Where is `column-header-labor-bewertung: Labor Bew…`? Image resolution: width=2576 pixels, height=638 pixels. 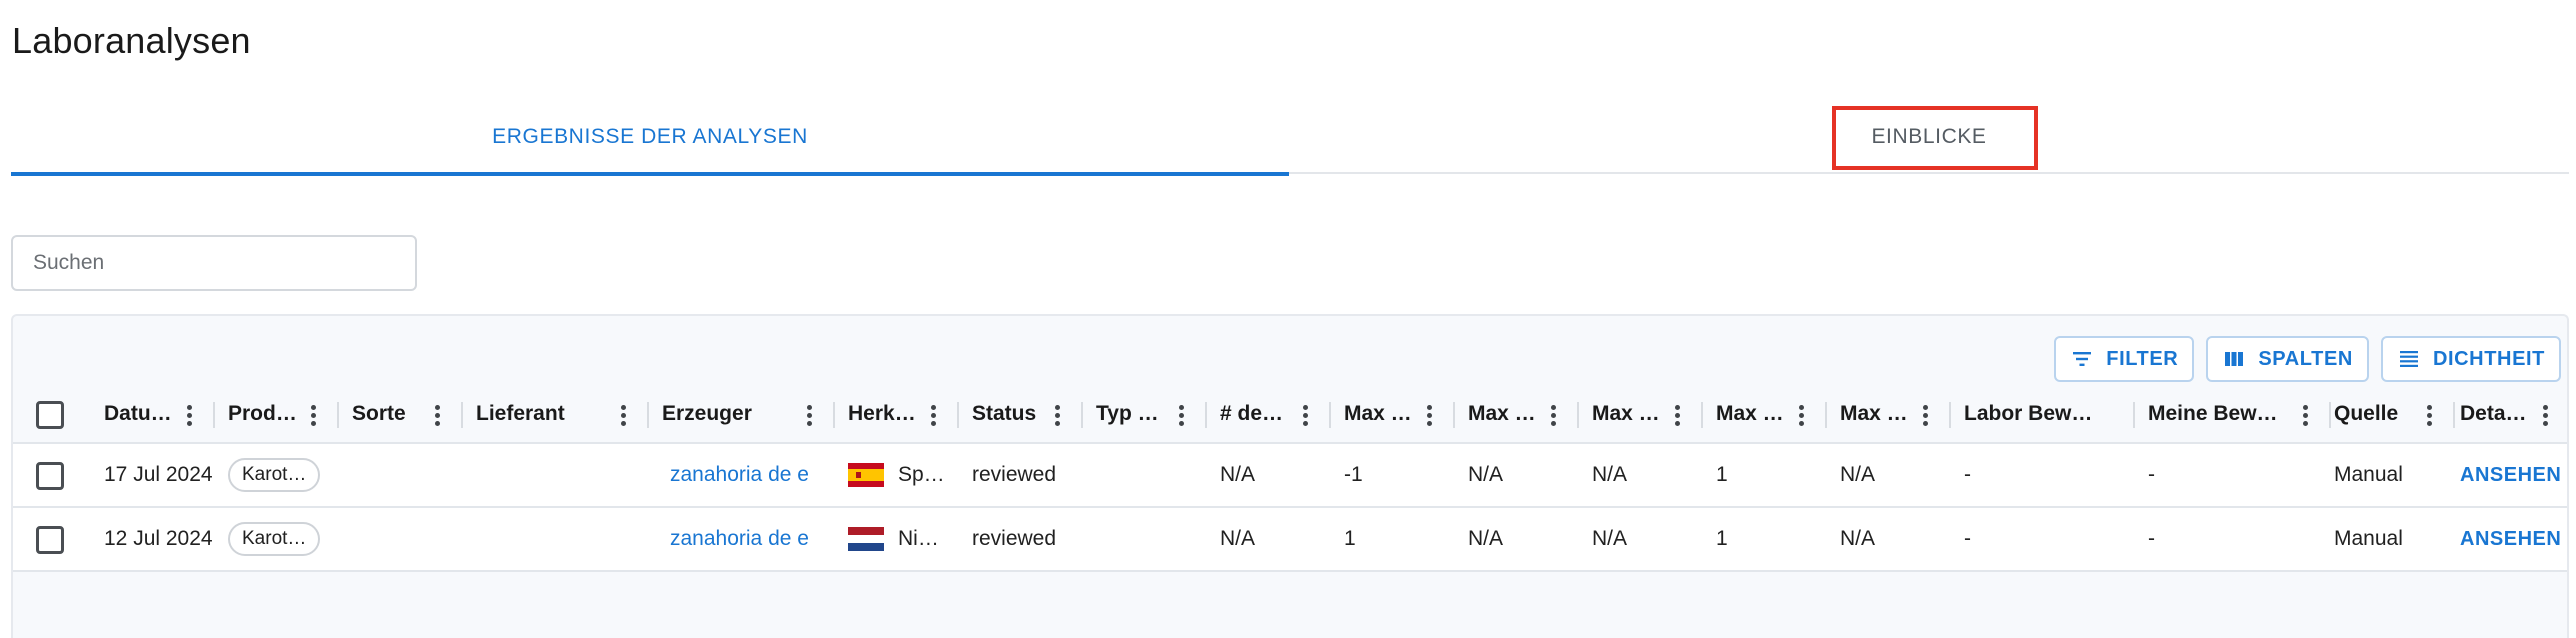 column-header-labor-bewertung: Labor Bew… is located at coordinates (2039, 414).